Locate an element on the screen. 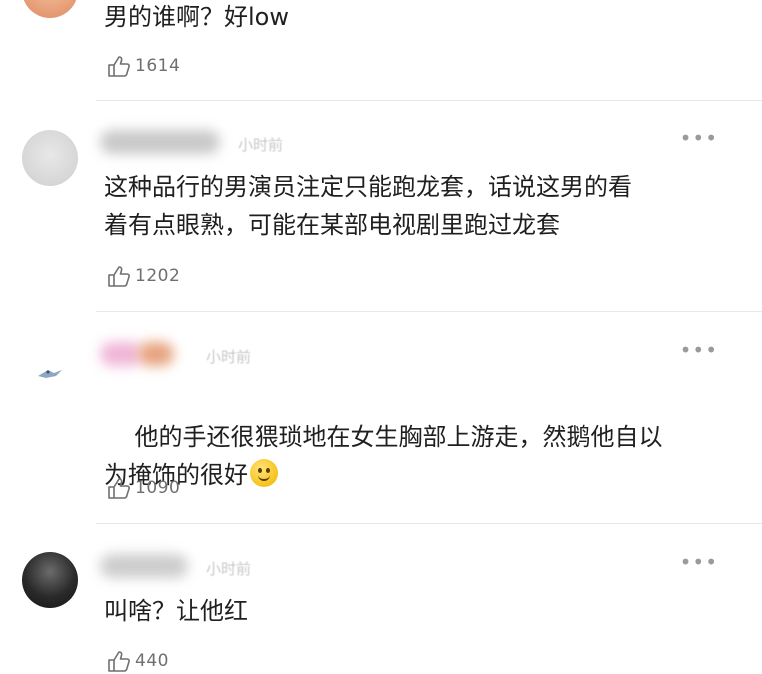 The width and height of the screenshot is (762, 674). like-button: 1614 is located at coordinates (143, 66).